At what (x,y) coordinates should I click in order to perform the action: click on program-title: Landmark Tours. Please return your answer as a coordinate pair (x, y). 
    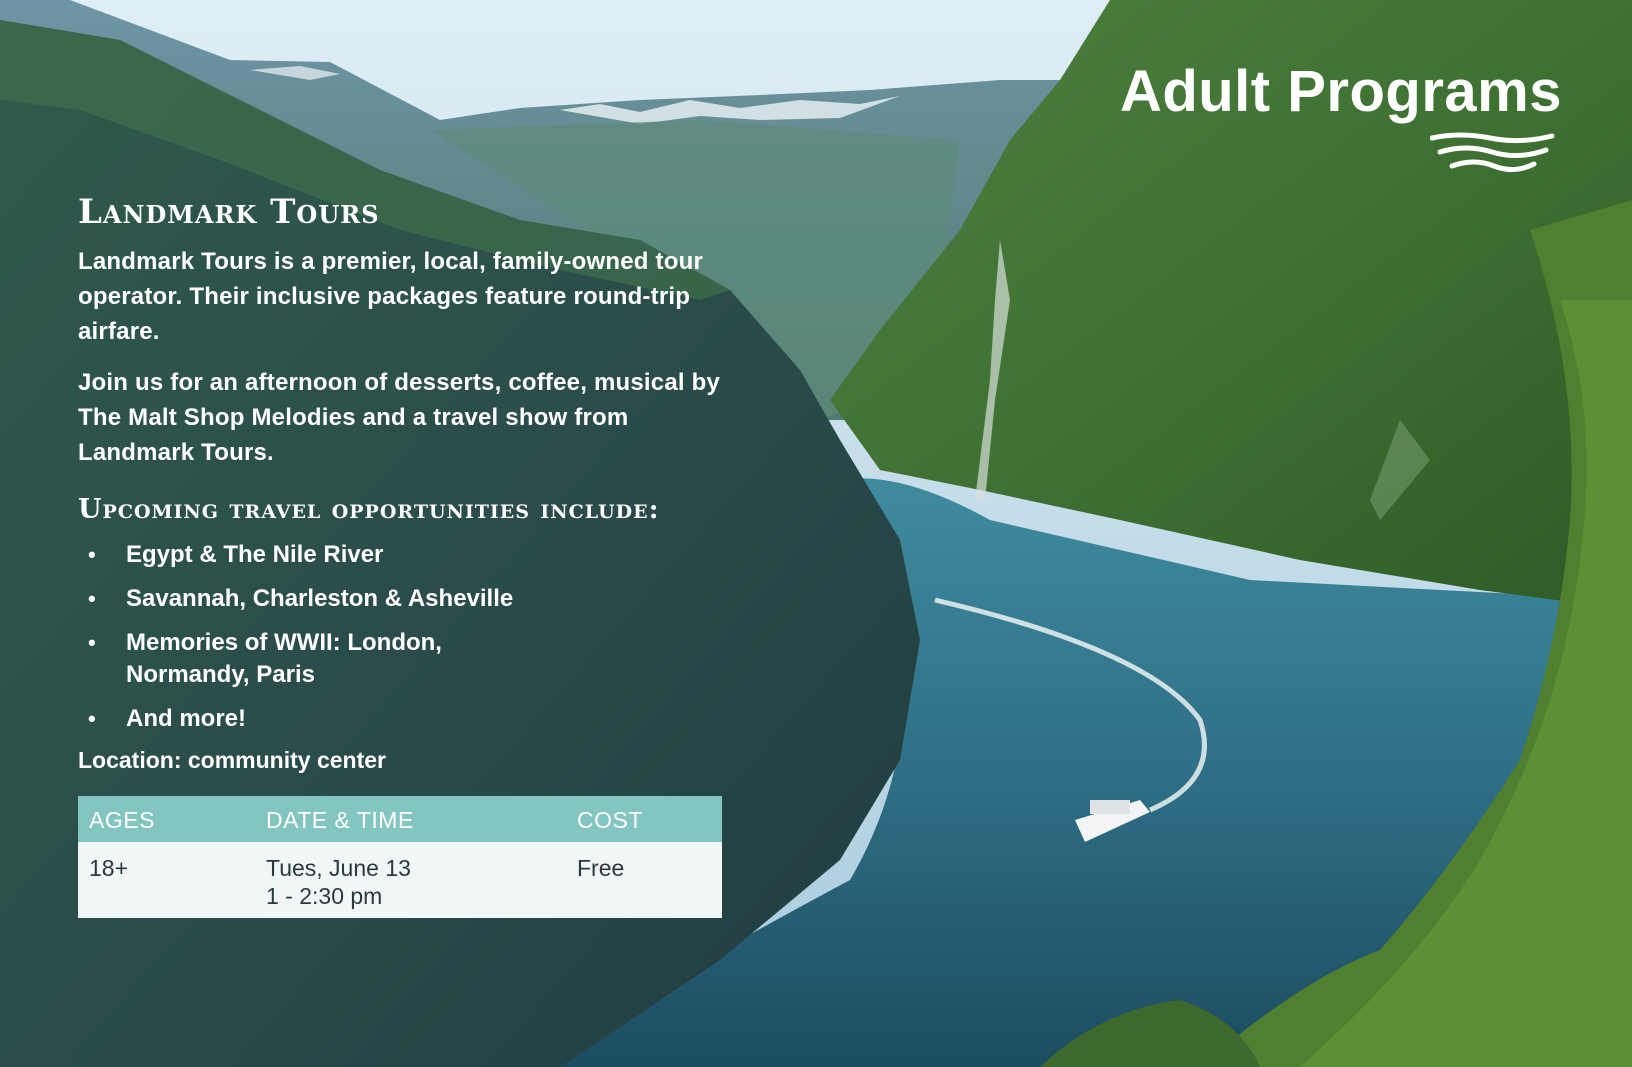
    Looking at the image, I should click on (229, 212).